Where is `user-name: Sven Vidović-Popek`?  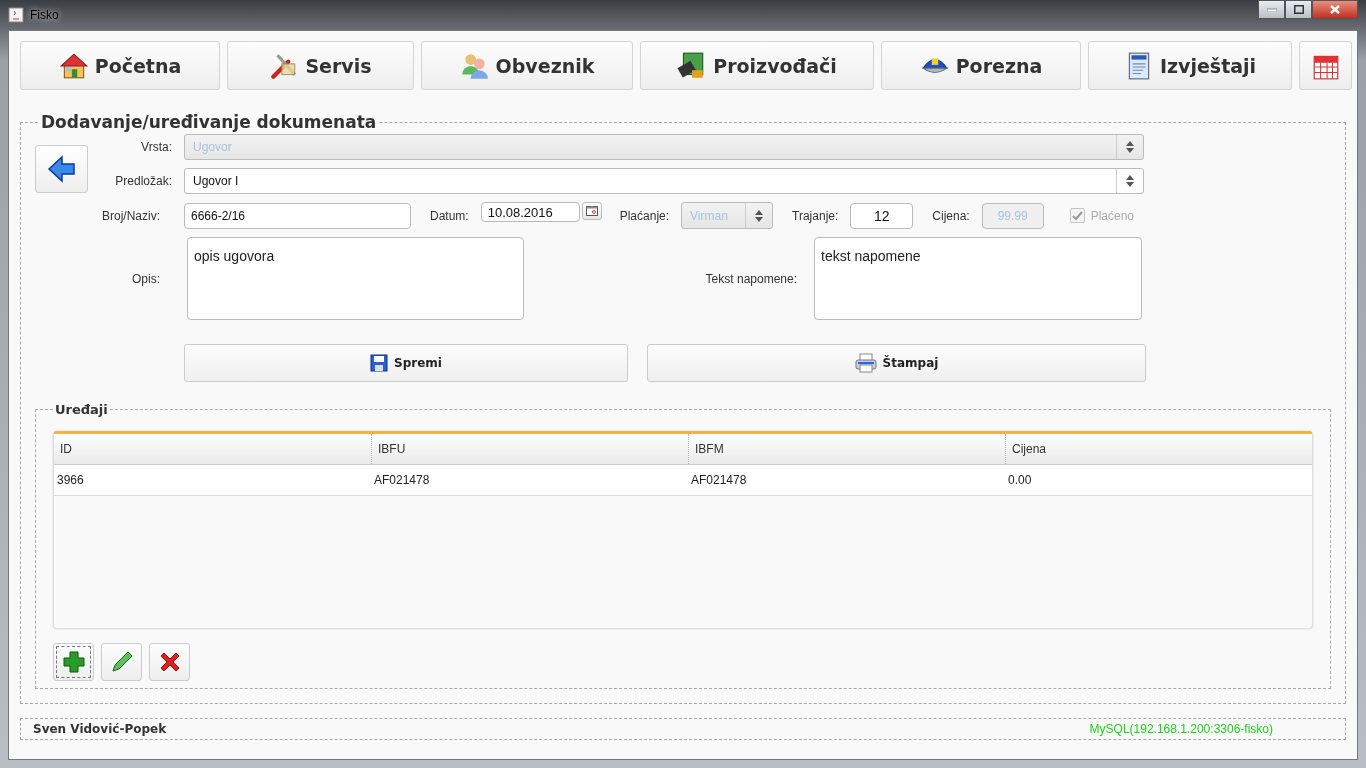
user-name: Sven Vidović-Popek is located at coordinates (100, 729).